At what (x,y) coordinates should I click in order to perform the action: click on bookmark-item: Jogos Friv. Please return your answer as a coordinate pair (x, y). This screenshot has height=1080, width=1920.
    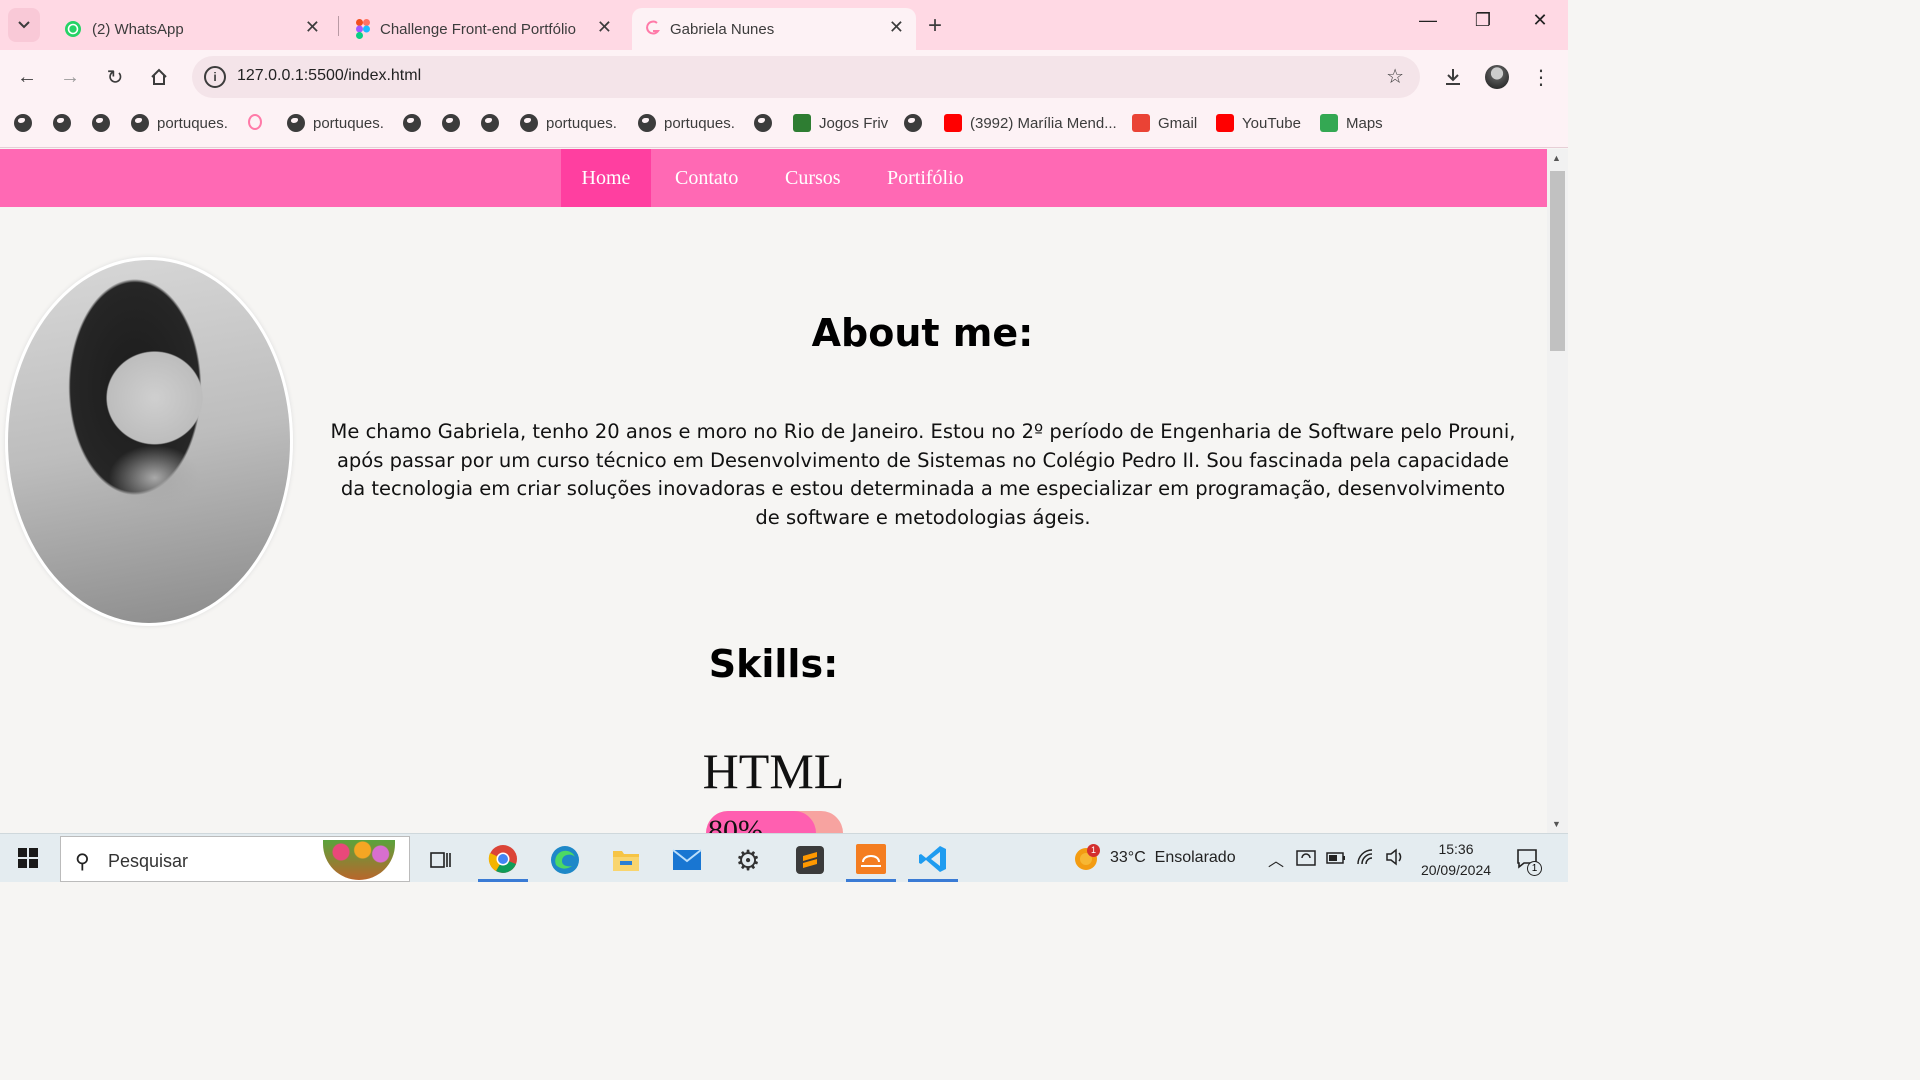
    Looking at the image, I should click on (840, 123).